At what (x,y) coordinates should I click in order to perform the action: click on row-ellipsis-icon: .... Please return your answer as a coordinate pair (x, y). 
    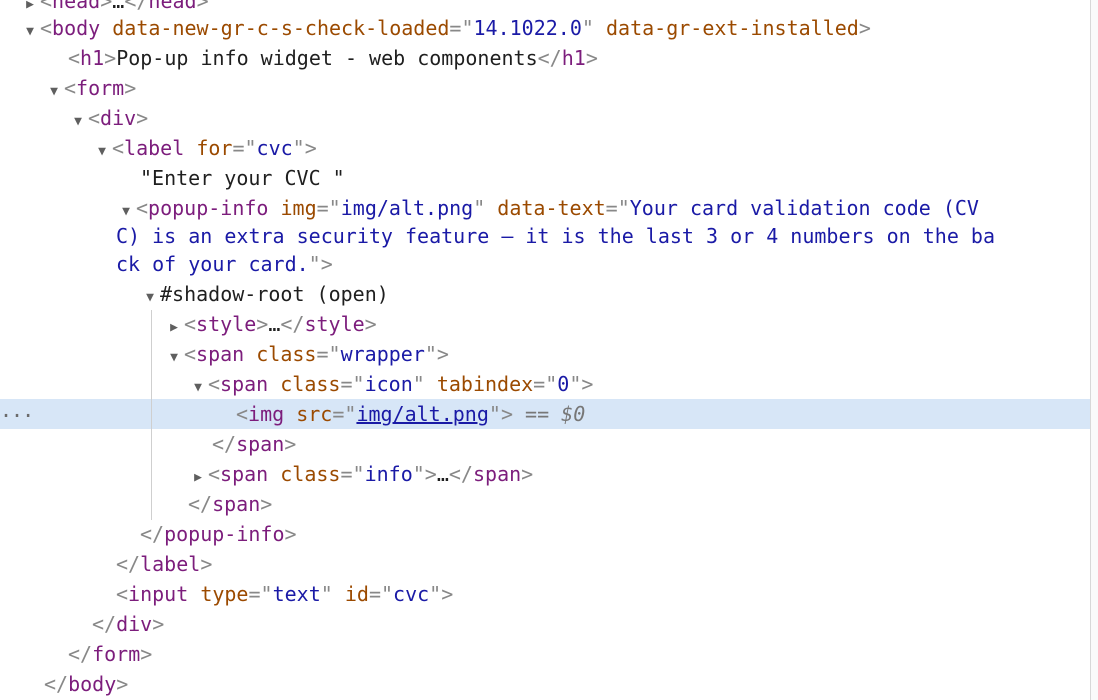
    Looking at the image, I should click on (17, 410).